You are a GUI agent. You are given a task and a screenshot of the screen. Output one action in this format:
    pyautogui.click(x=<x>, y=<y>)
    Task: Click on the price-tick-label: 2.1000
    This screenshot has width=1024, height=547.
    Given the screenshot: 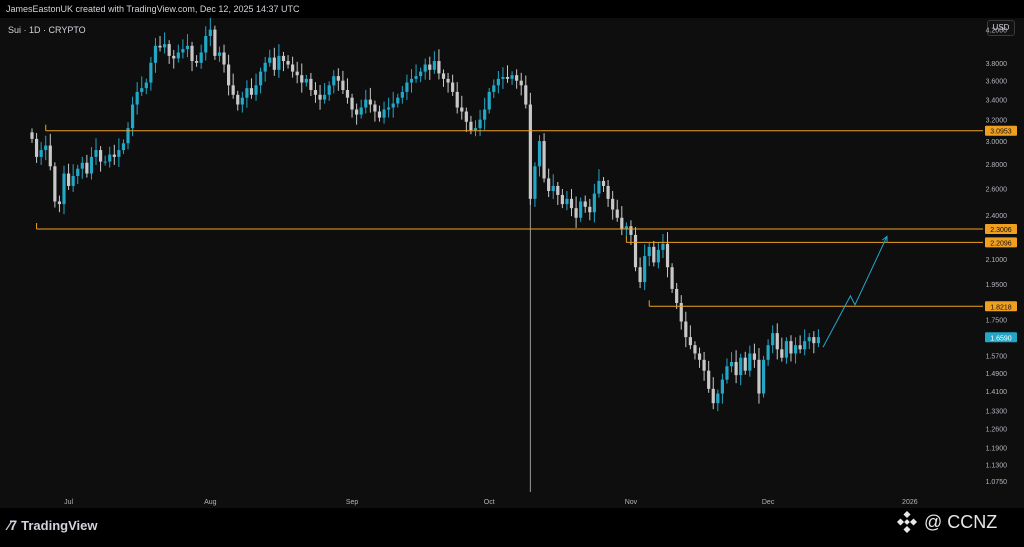 What is the action you would take?
    pyautogui.click(x=997, y=260)
    